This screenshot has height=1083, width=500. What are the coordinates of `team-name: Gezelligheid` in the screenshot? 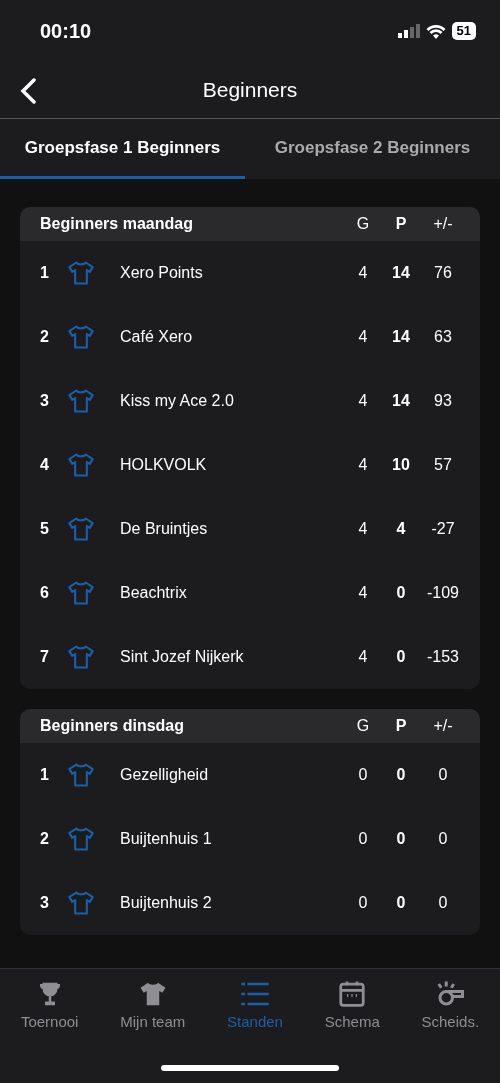 It's located at (165, 775).